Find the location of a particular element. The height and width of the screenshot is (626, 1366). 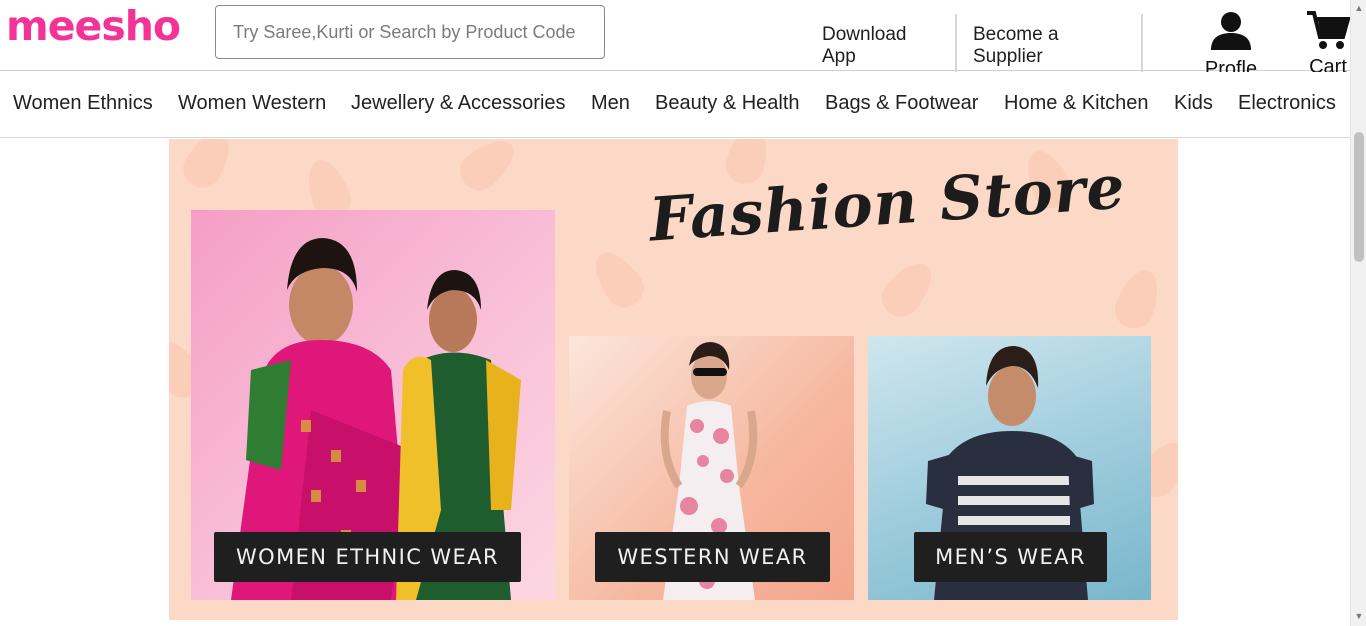

scroll-down-arrow-icon: ▼ is located at coordinates (1358, 616).